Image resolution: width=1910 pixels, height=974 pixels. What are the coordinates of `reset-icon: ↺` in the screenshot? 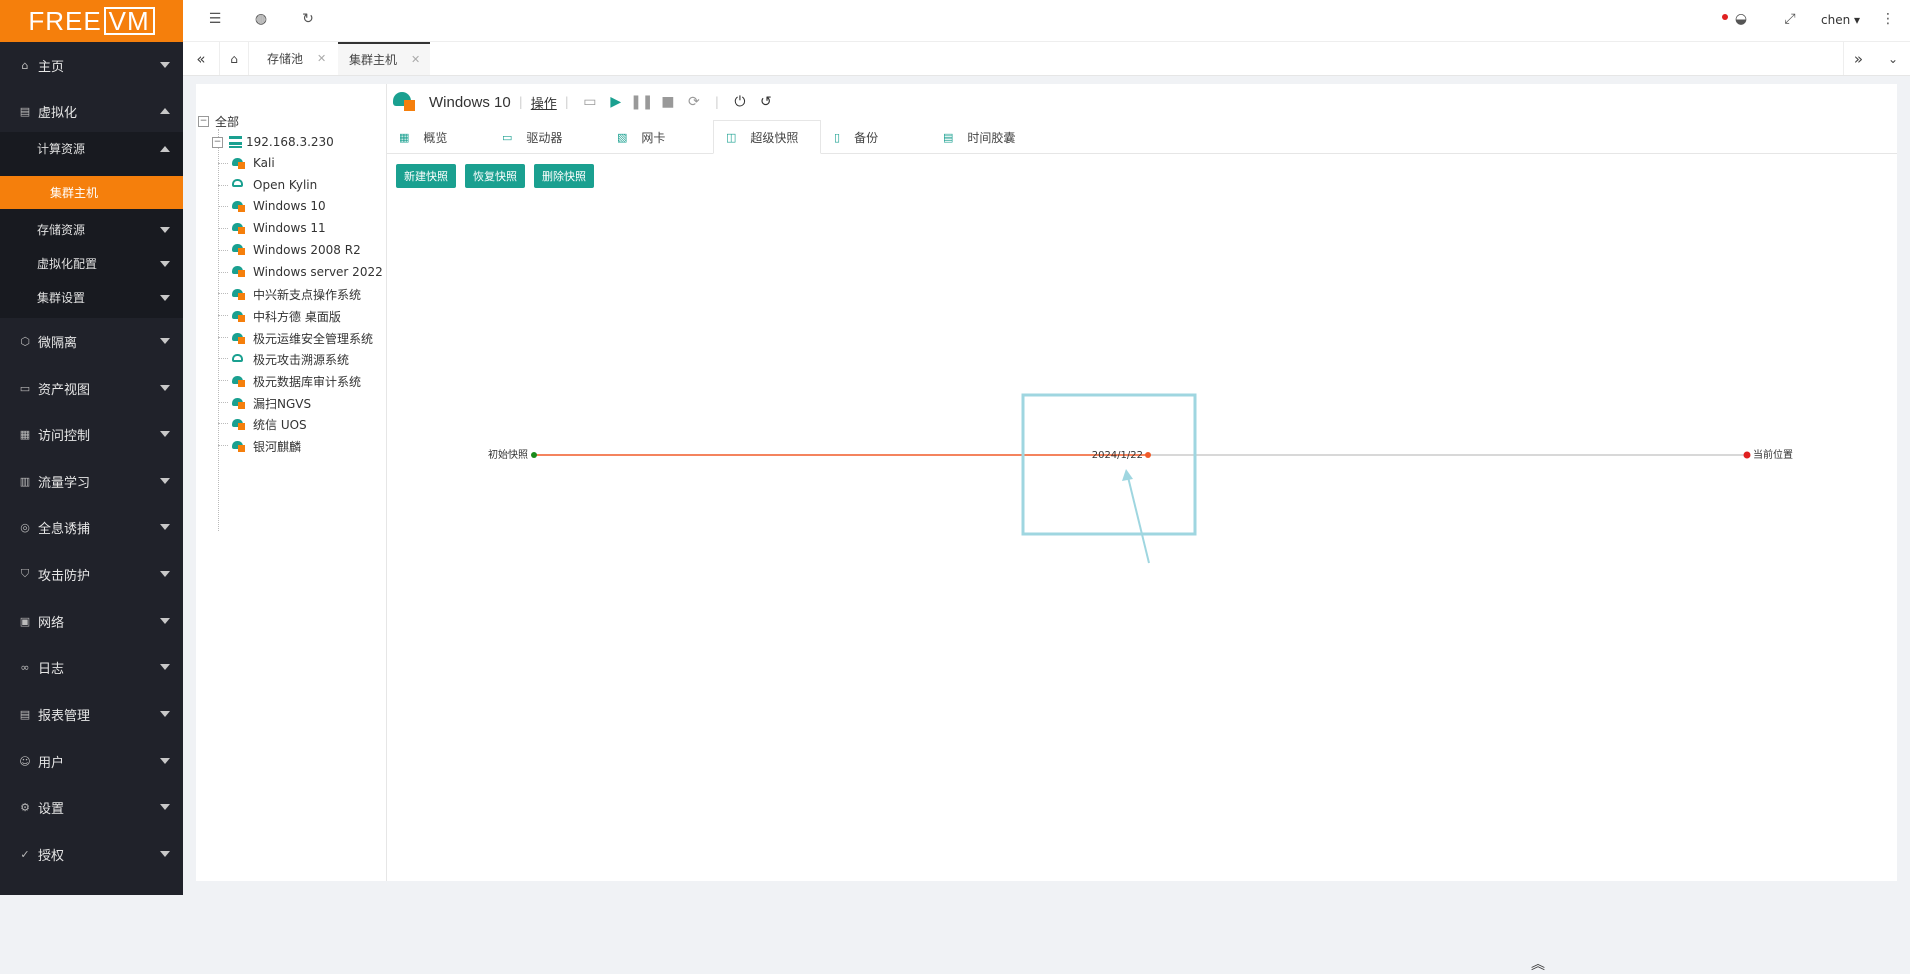 It's located at (766, 102).